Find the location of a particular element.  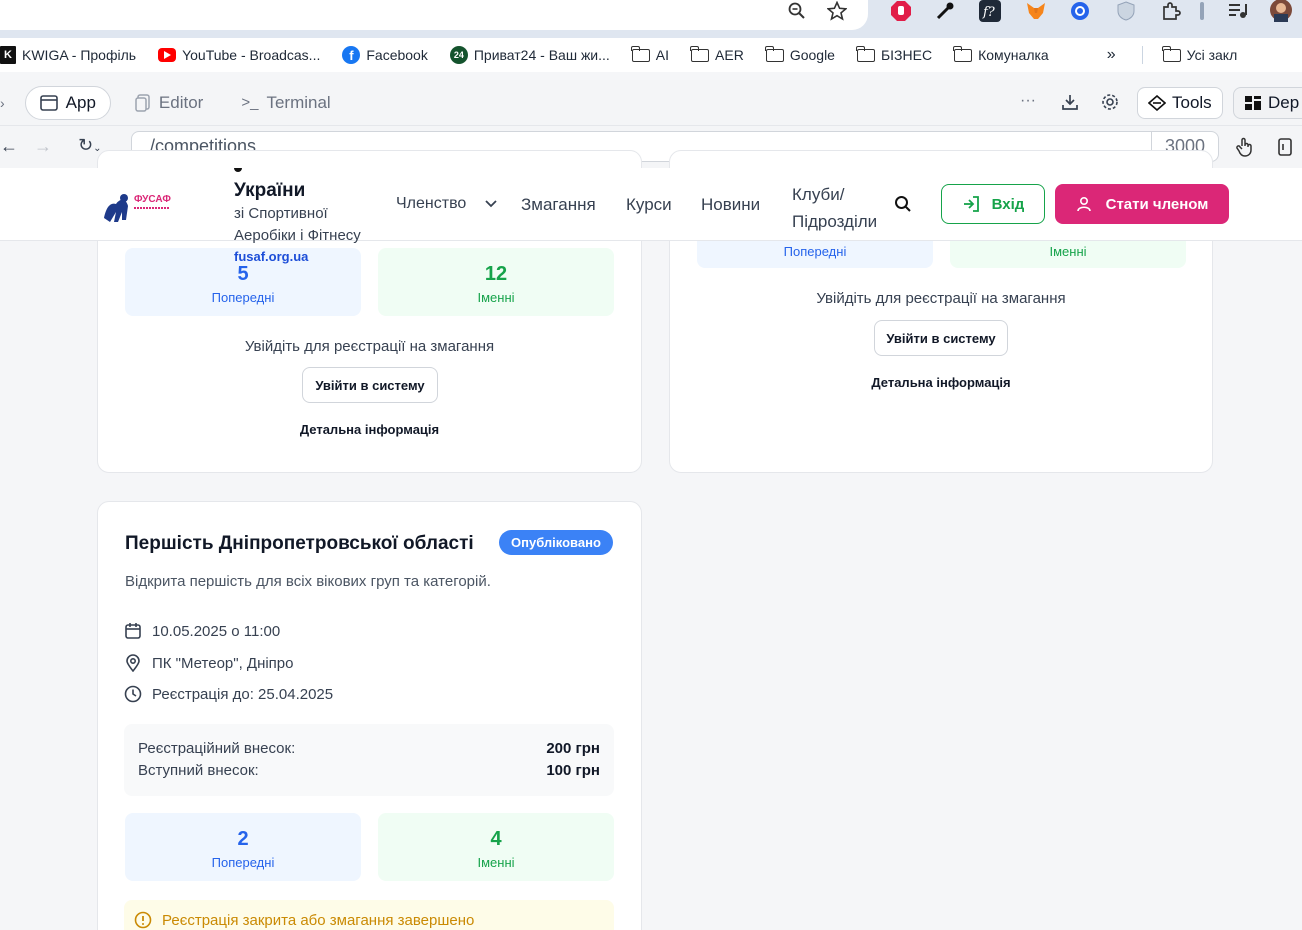

facebook-icon: f is located at coordinates (351, 55).